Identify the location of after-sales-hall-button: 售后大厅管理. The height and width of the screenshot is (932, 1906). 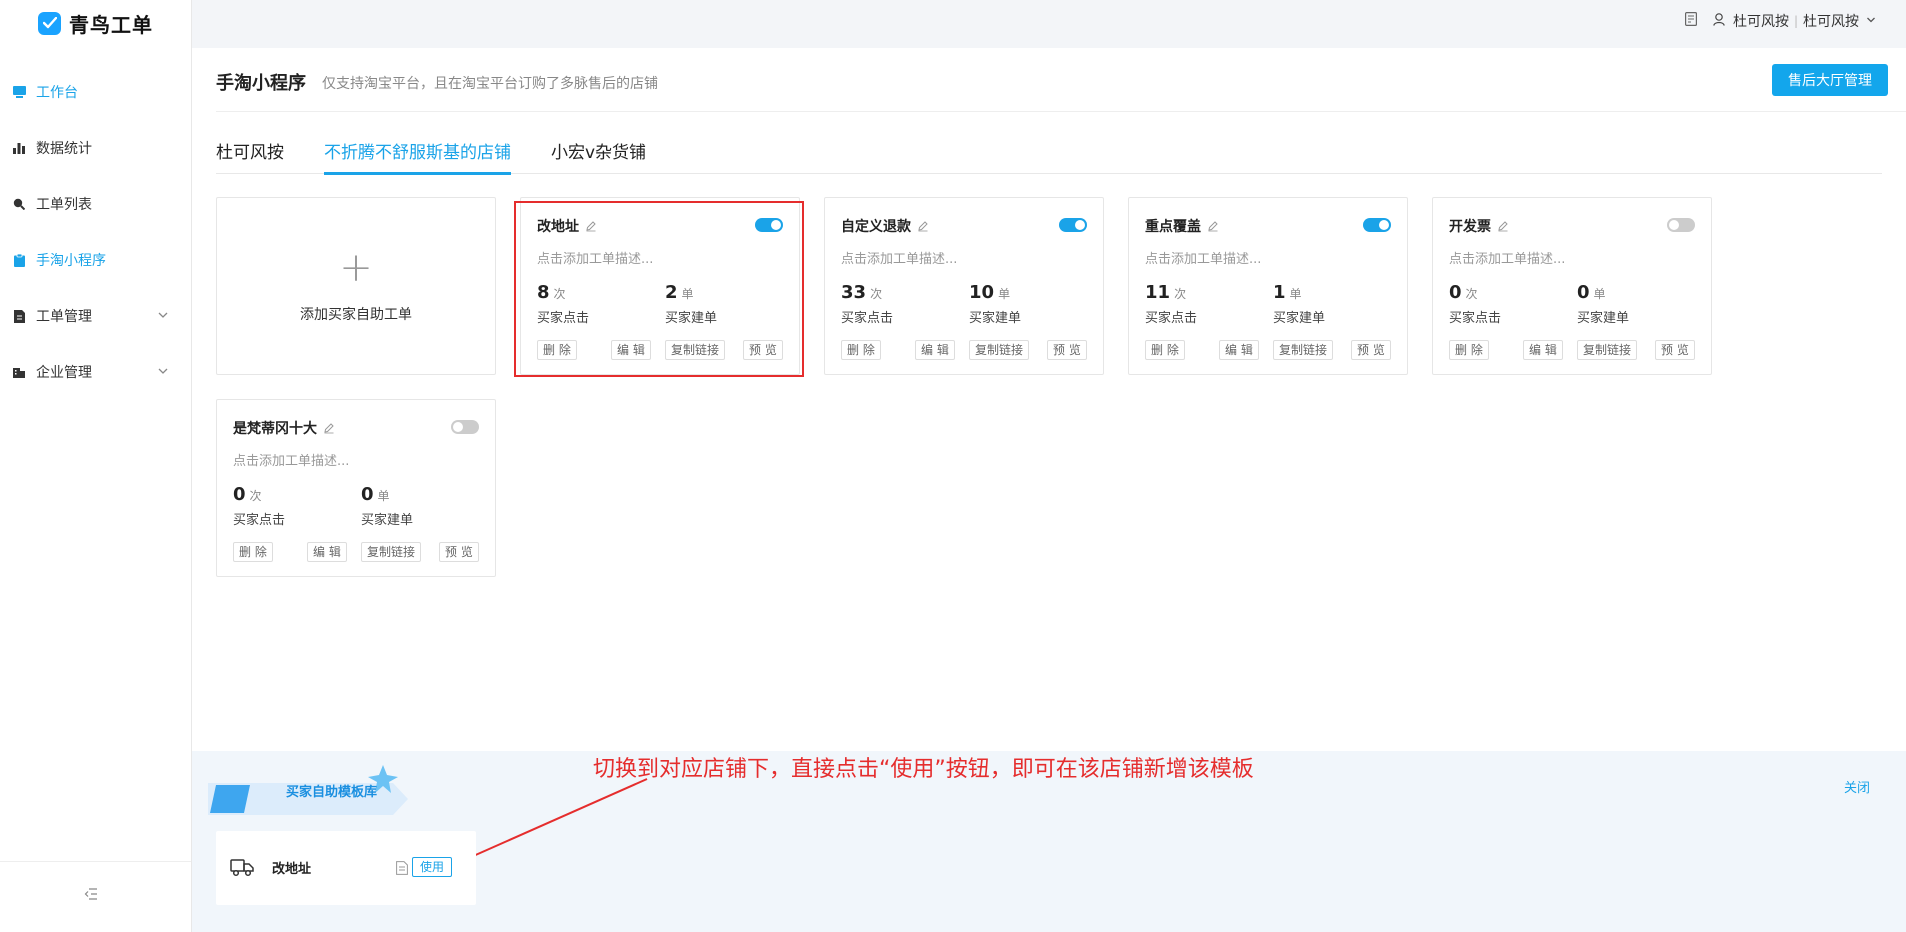
(1830, 80).